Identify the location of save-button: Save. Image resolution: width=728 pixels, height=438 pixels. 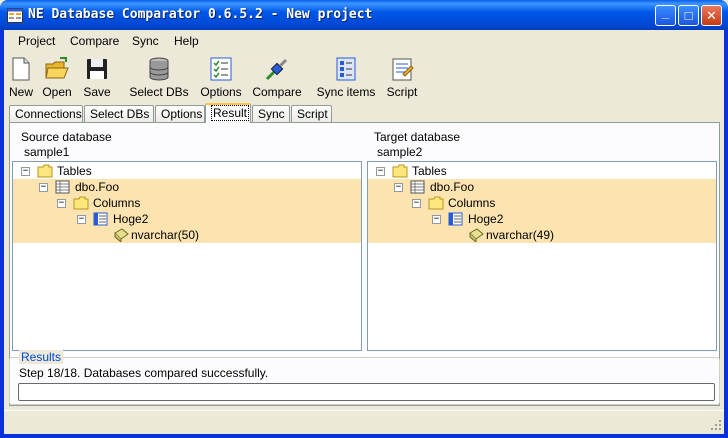
(97, 77).